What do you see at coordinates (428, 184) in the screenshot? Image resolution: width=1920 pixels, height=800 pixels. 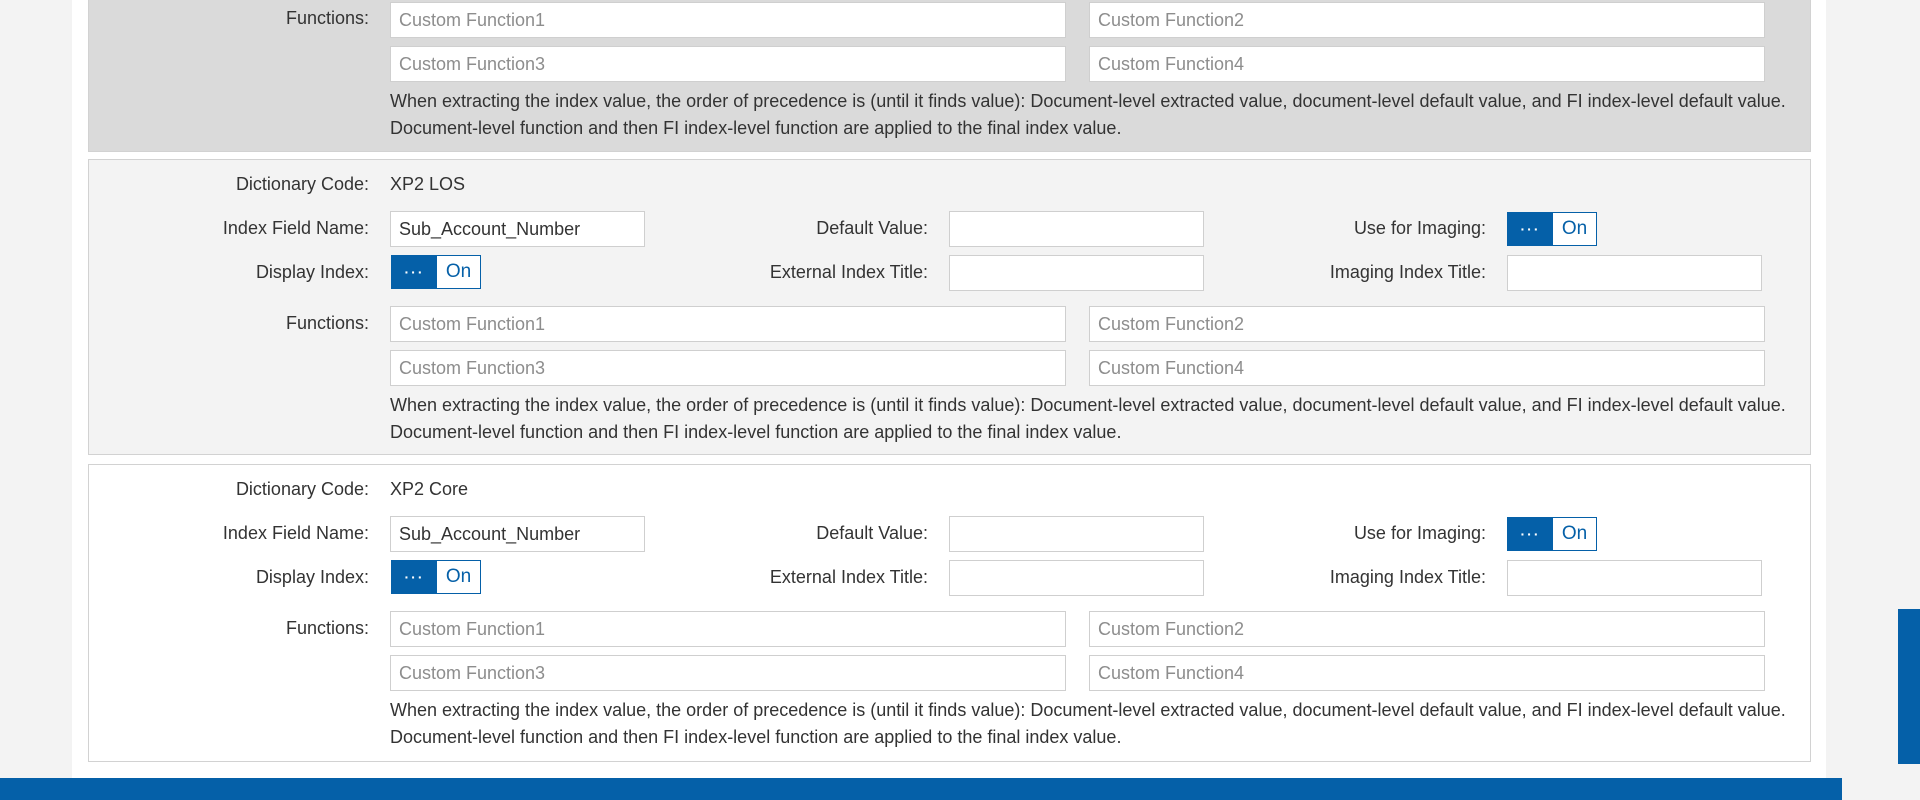 I see `dictionary-code-value: XP2 LOS` at bounding box center [428, 184].